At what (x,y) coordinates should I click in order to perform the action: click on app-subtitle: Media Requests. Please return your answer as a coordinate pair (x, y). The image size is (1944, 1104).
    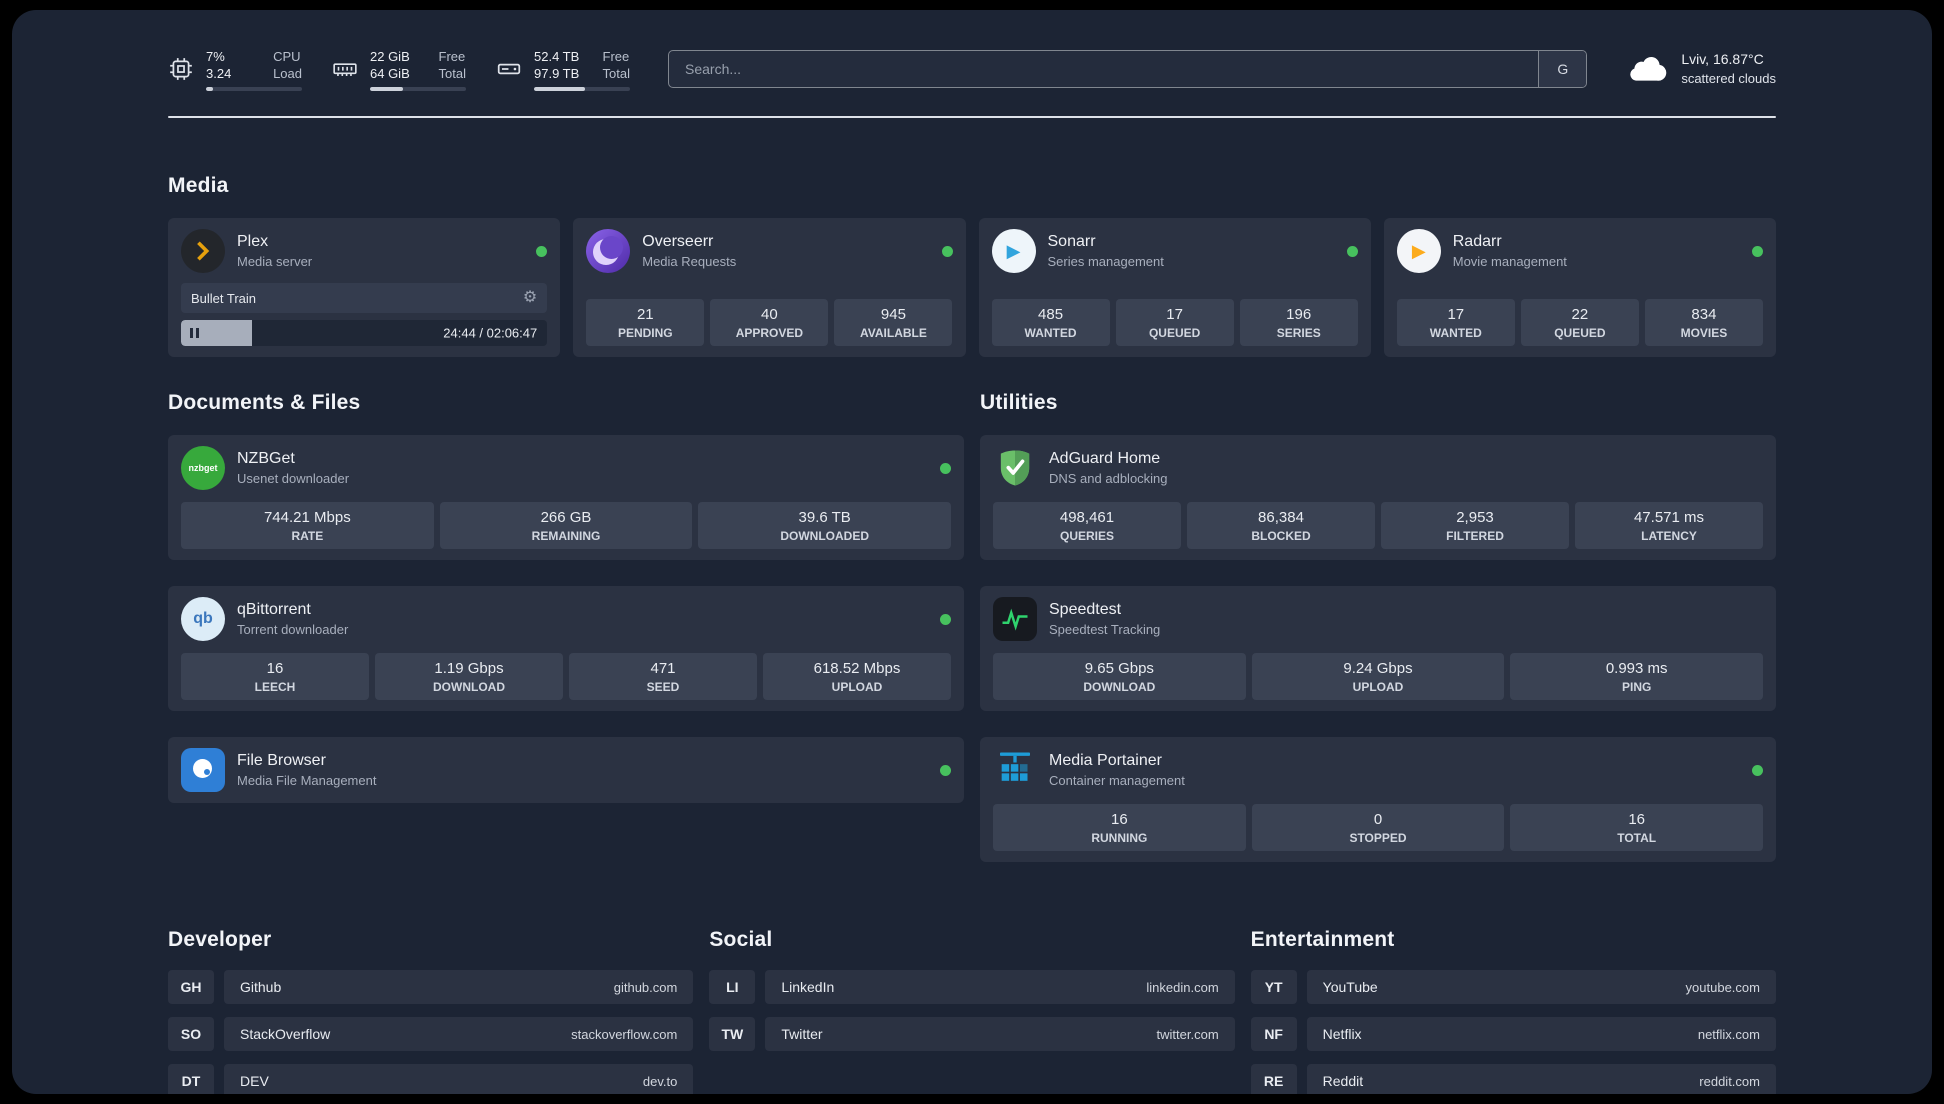
    Looking at the image, I should click on (689, 261).